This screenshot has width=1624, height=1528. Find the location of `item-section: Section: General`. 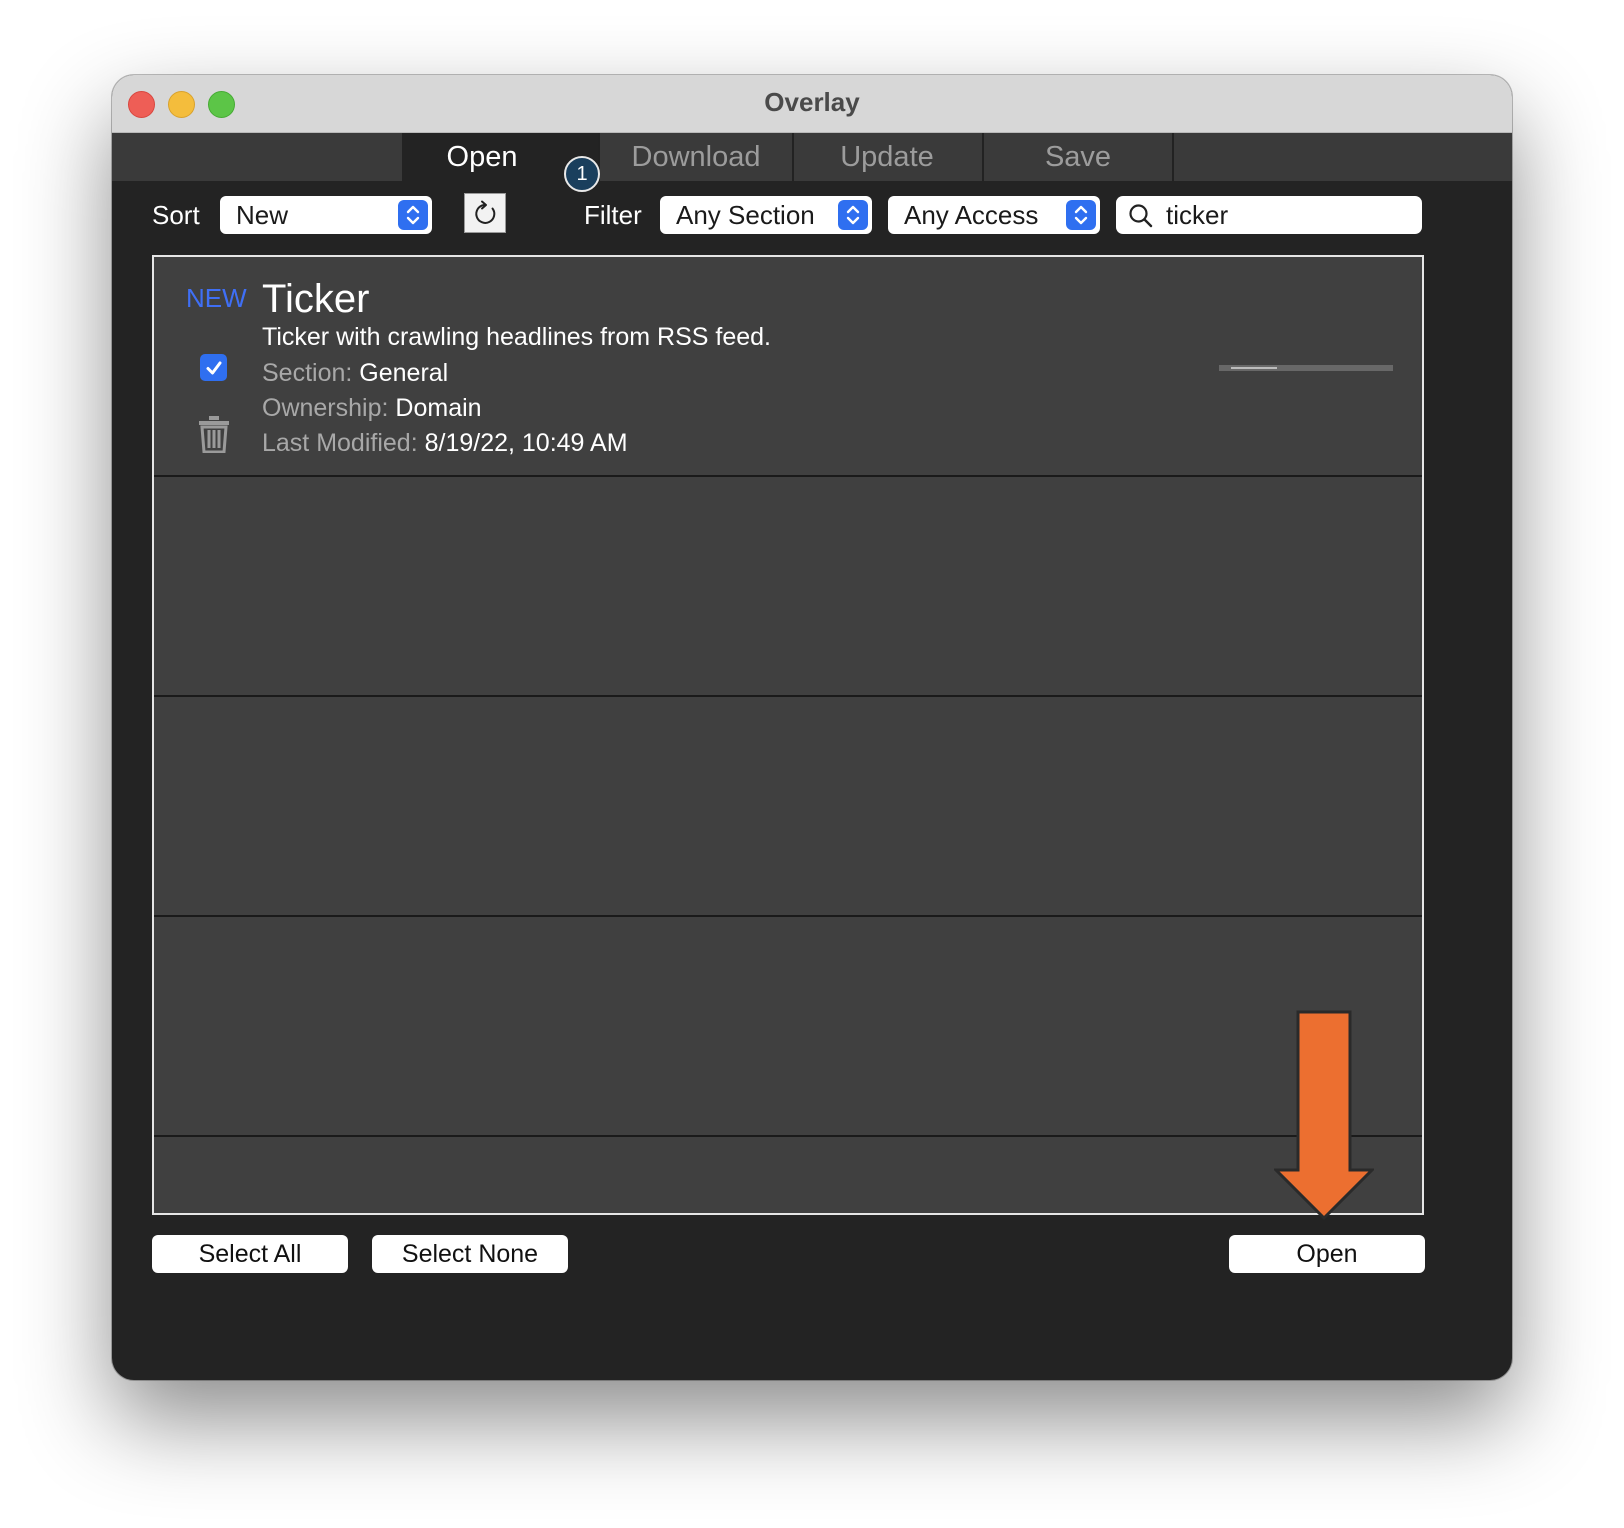

item-section: Section: General is located at coordinates (355, 373).